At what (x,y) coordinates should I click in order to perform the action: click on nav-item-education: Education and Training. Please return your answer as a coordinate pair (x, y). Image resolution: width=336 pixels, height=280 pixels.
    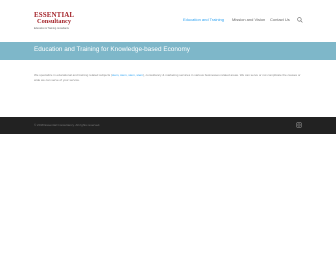
    Looking at the image, I should click on (203, 19).